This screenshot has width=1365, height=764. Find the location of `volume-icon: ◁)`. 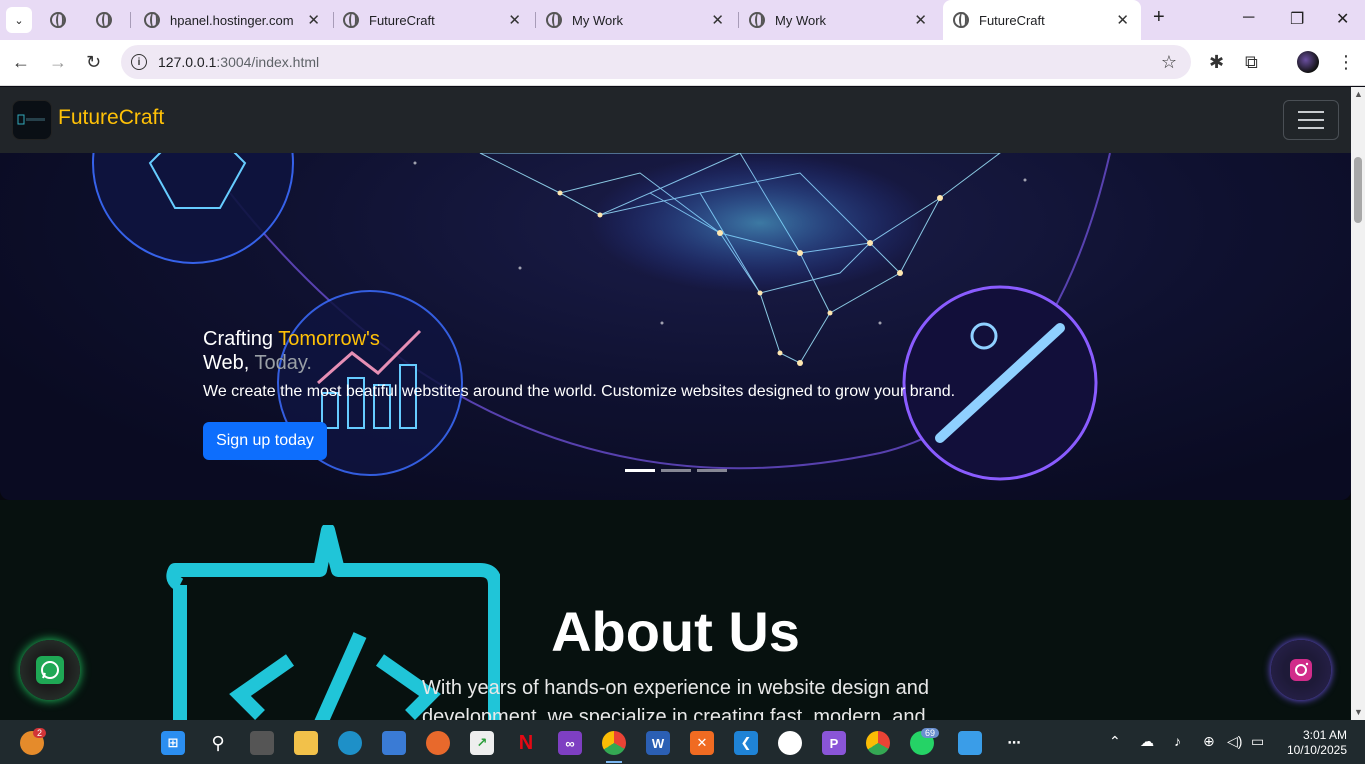

volume-icon: ◁) is located at coordinates (1234, 741).